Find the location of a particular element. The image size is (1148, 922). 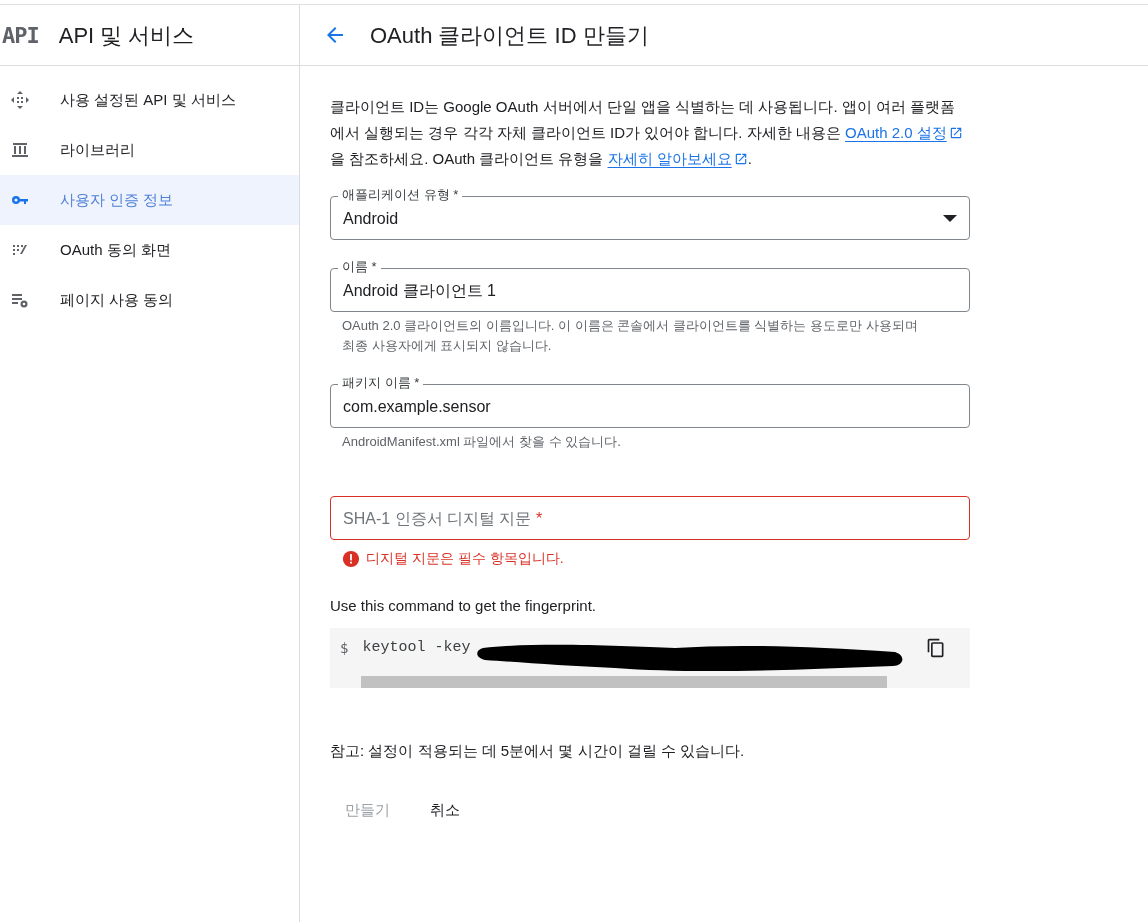

sidebar-item: 사용 설정된 API 및 서비스 is located at coordinates (149, 100).